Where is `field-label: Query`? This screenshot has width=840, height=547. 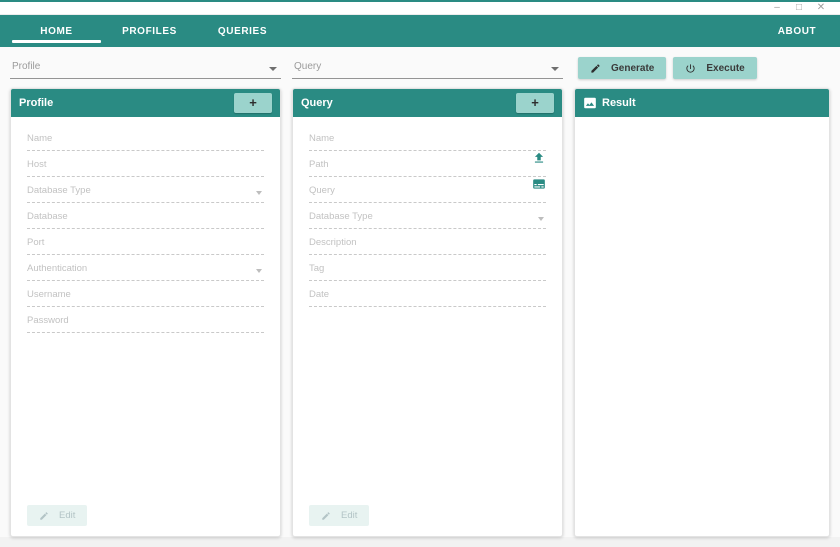
field-label: Query is located at coordinates (322, 190).